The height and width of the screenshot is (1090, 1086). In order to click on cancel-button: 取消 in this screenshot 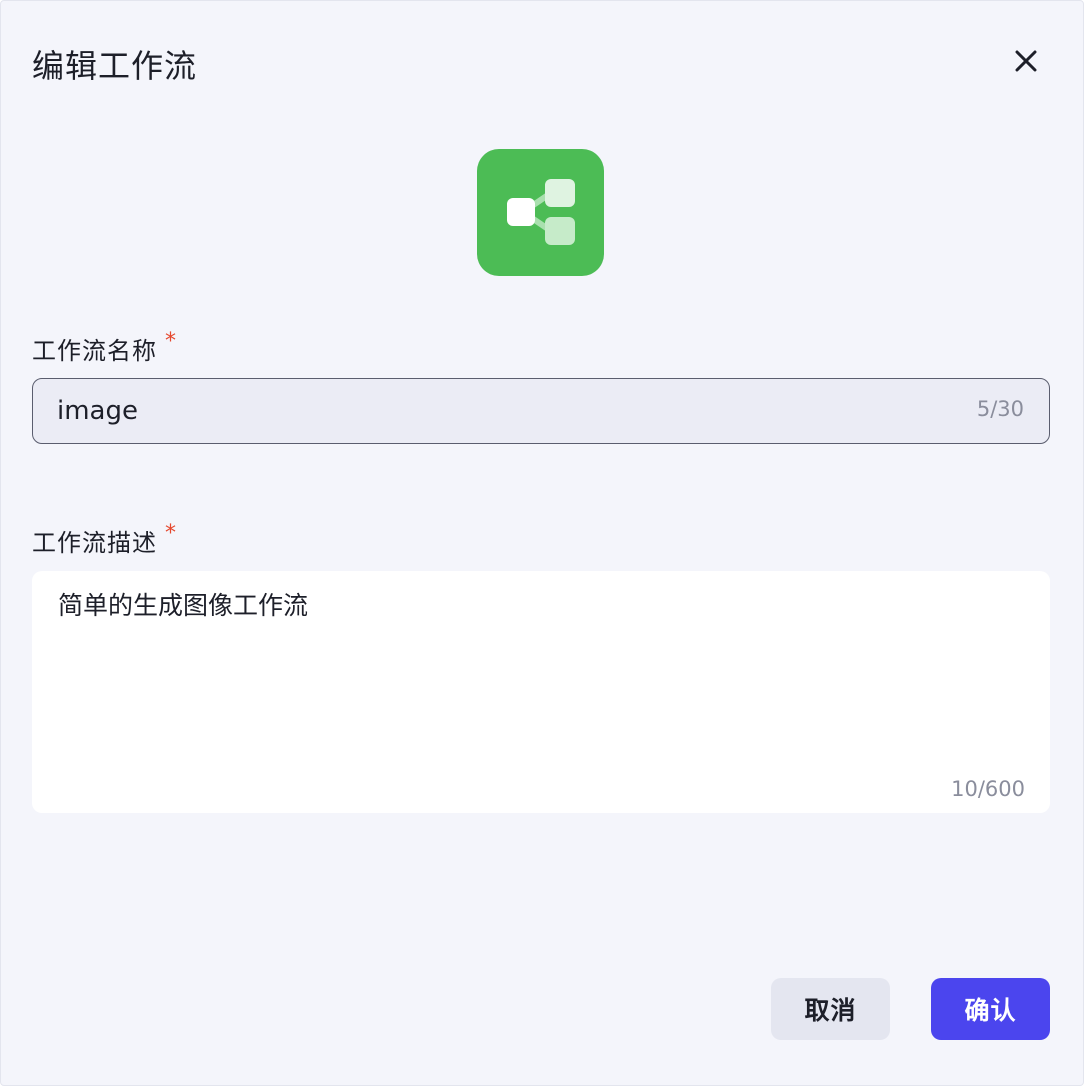, I will do `click(830, 1009)`.